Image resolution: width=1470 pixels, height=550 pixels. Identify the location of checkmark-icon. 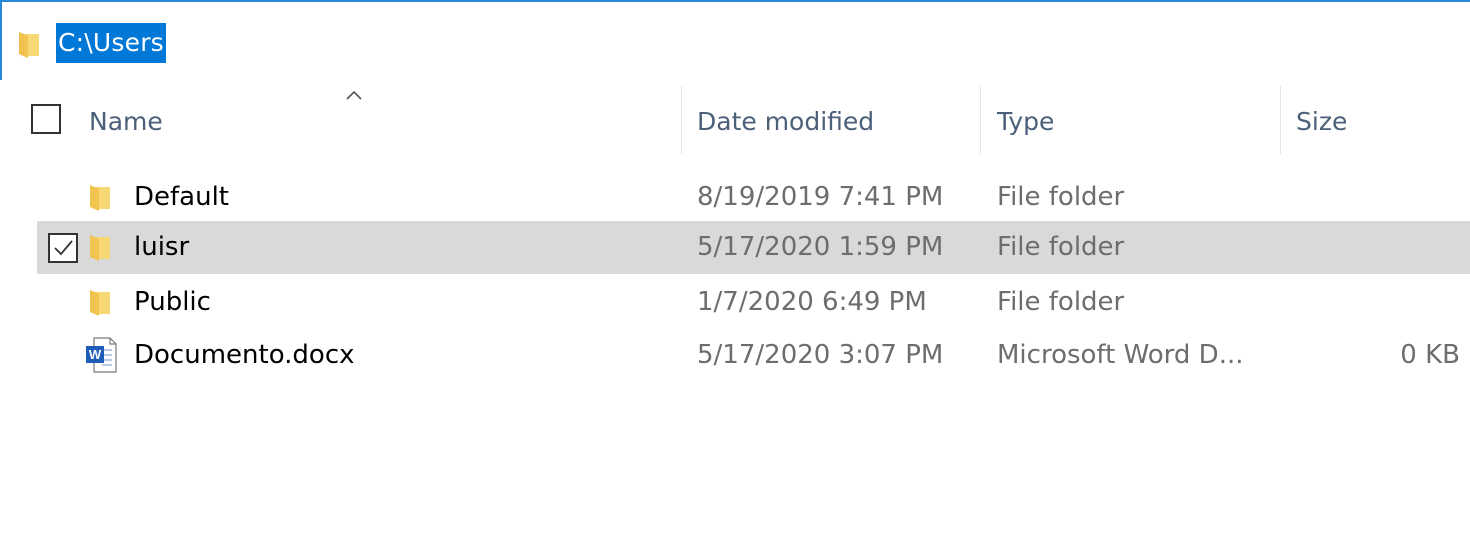
(63, 248).